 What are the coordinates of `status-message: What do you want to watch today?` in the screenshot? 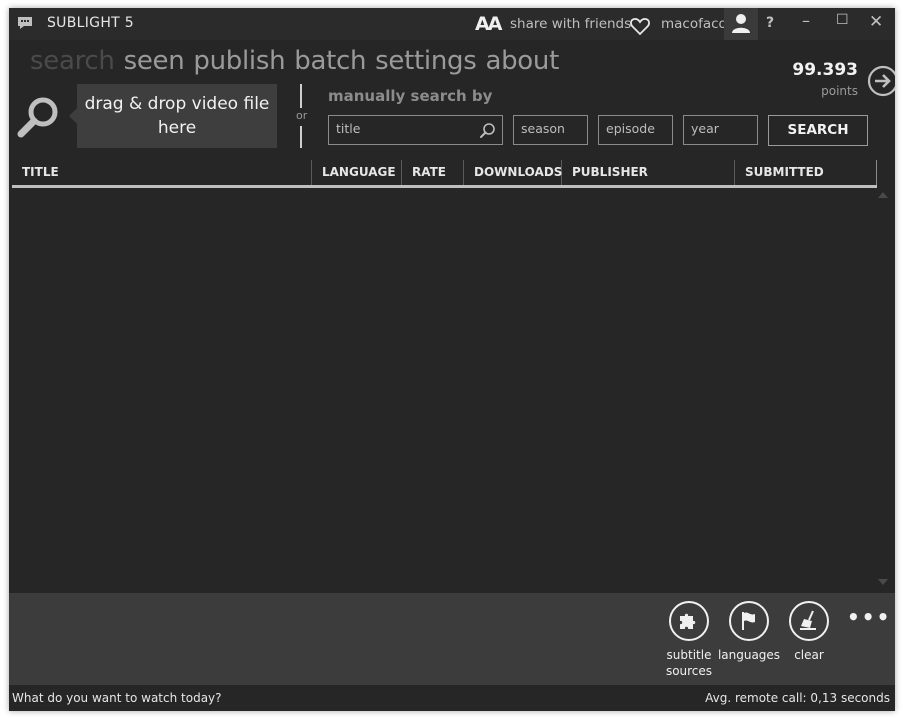 It's located at (117, 698).